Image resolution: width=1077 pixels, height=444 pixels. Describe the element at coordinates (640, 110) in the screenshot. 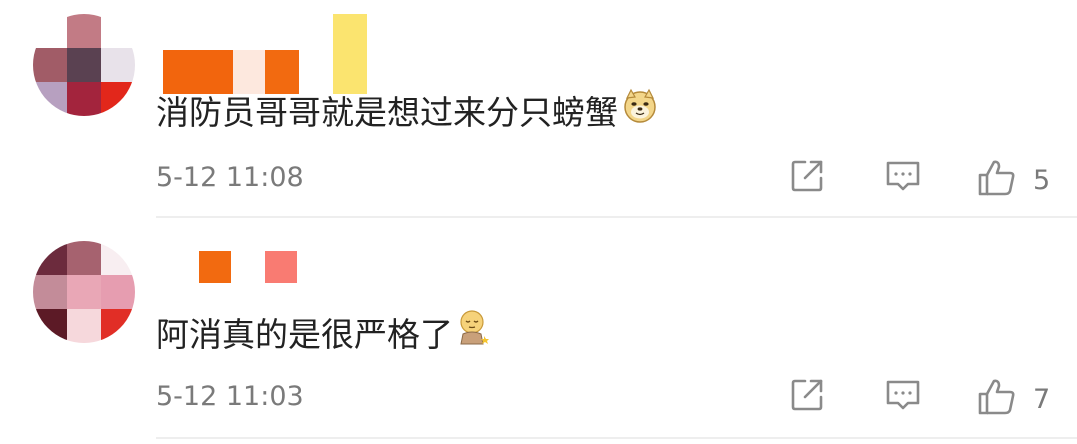

I see `doge-icon` at that location.